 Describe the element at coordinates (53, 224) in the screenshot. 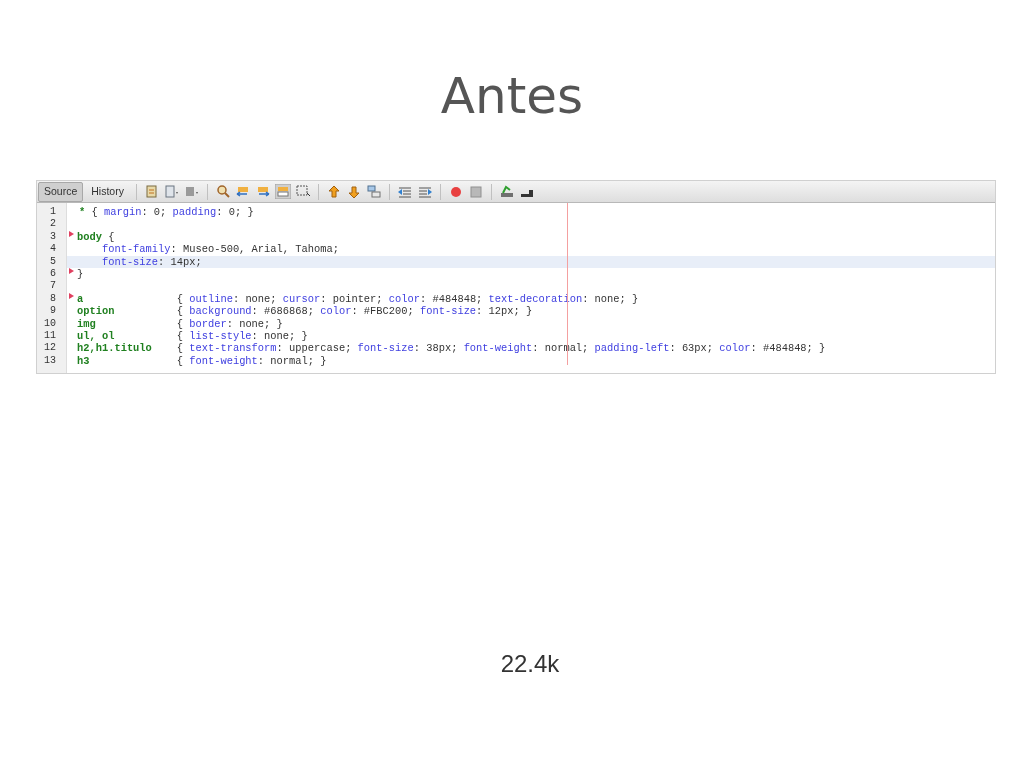

I see `line-number: 2` at that location.